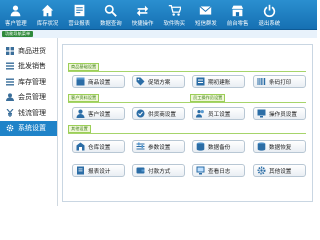 Image resolution: width=320 pixels, height=240 pixels. I want to click on button-label: 数据备份, so click(219, 147).